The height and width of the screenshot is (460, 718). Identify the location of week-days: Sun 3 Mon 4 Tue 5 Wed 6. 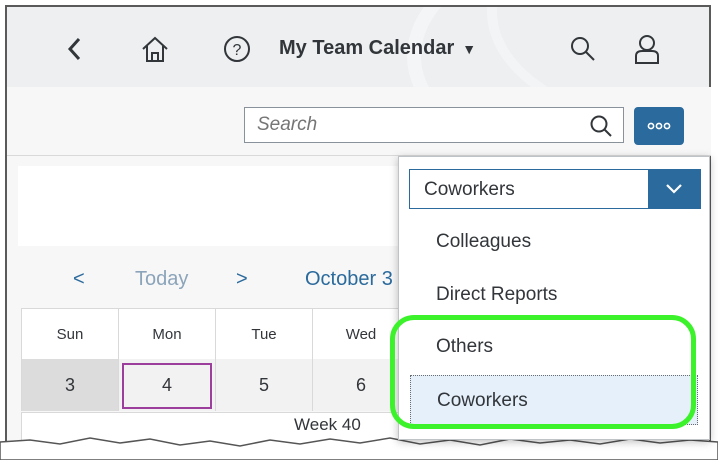
(215, 359).